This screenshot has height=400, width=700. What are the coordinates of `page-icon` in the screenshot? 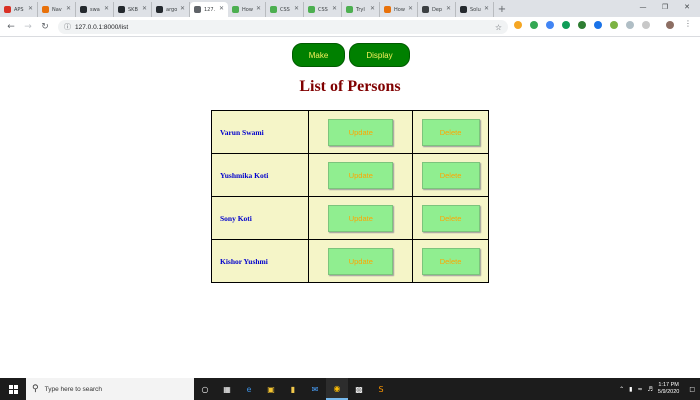 It's located at (387, 9).